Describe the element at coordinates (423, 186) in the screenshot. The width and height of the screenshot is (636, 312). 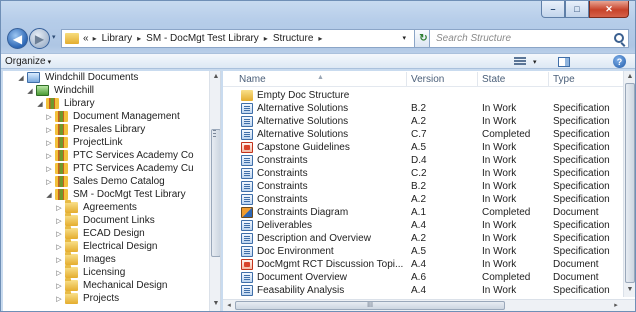
I see `file-row: Constraints B.2 In Work Specification` at that location.